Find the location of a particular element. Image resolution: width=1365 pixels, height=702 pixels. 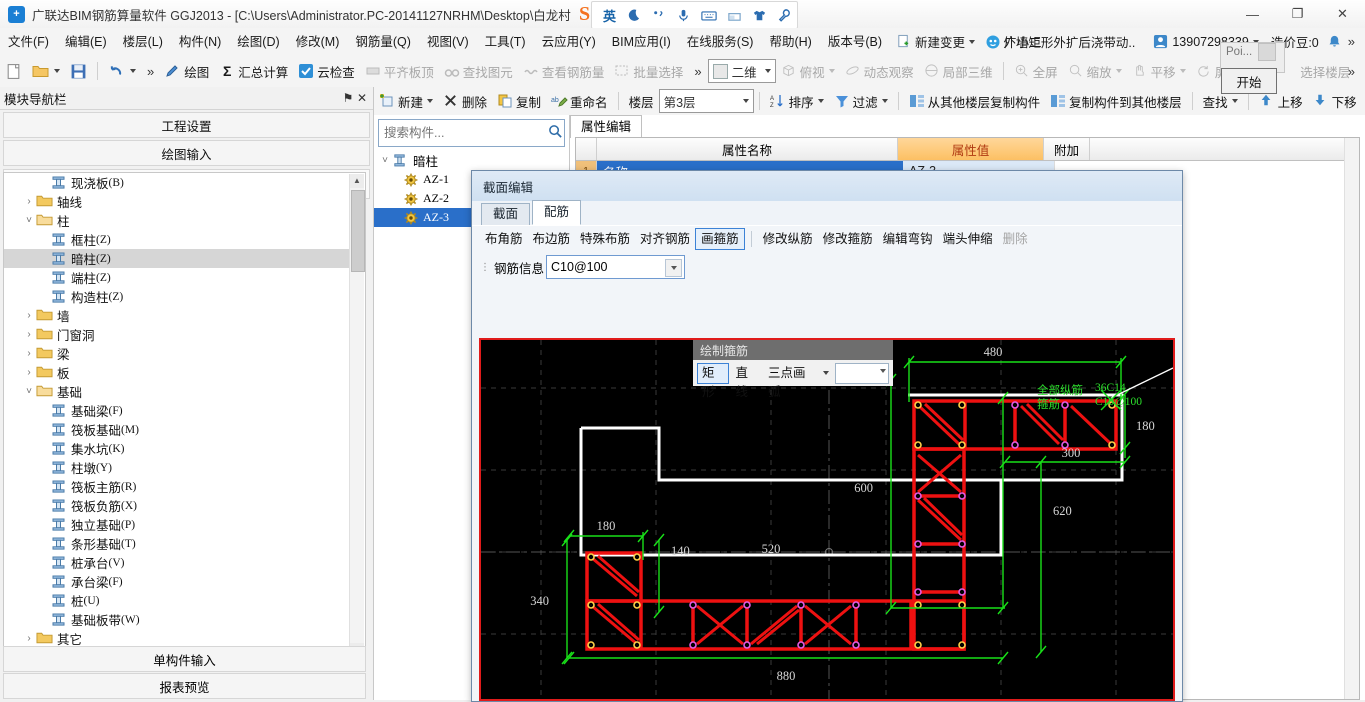

ime-toolbox-icon is located at coordinates (734, 15).